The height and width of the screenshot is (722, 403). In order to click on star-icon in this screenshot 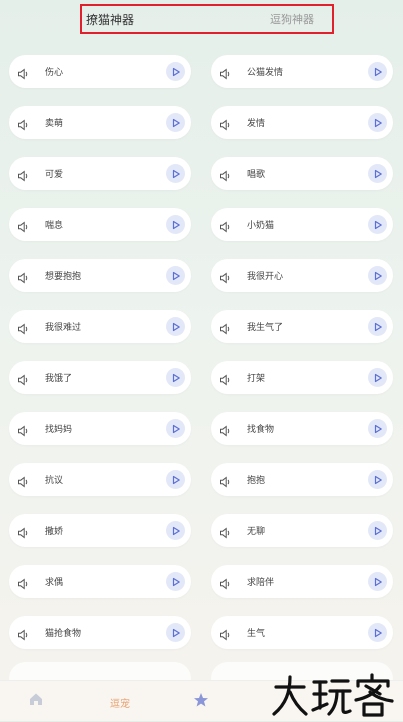, I will do `click(201, 702)`.